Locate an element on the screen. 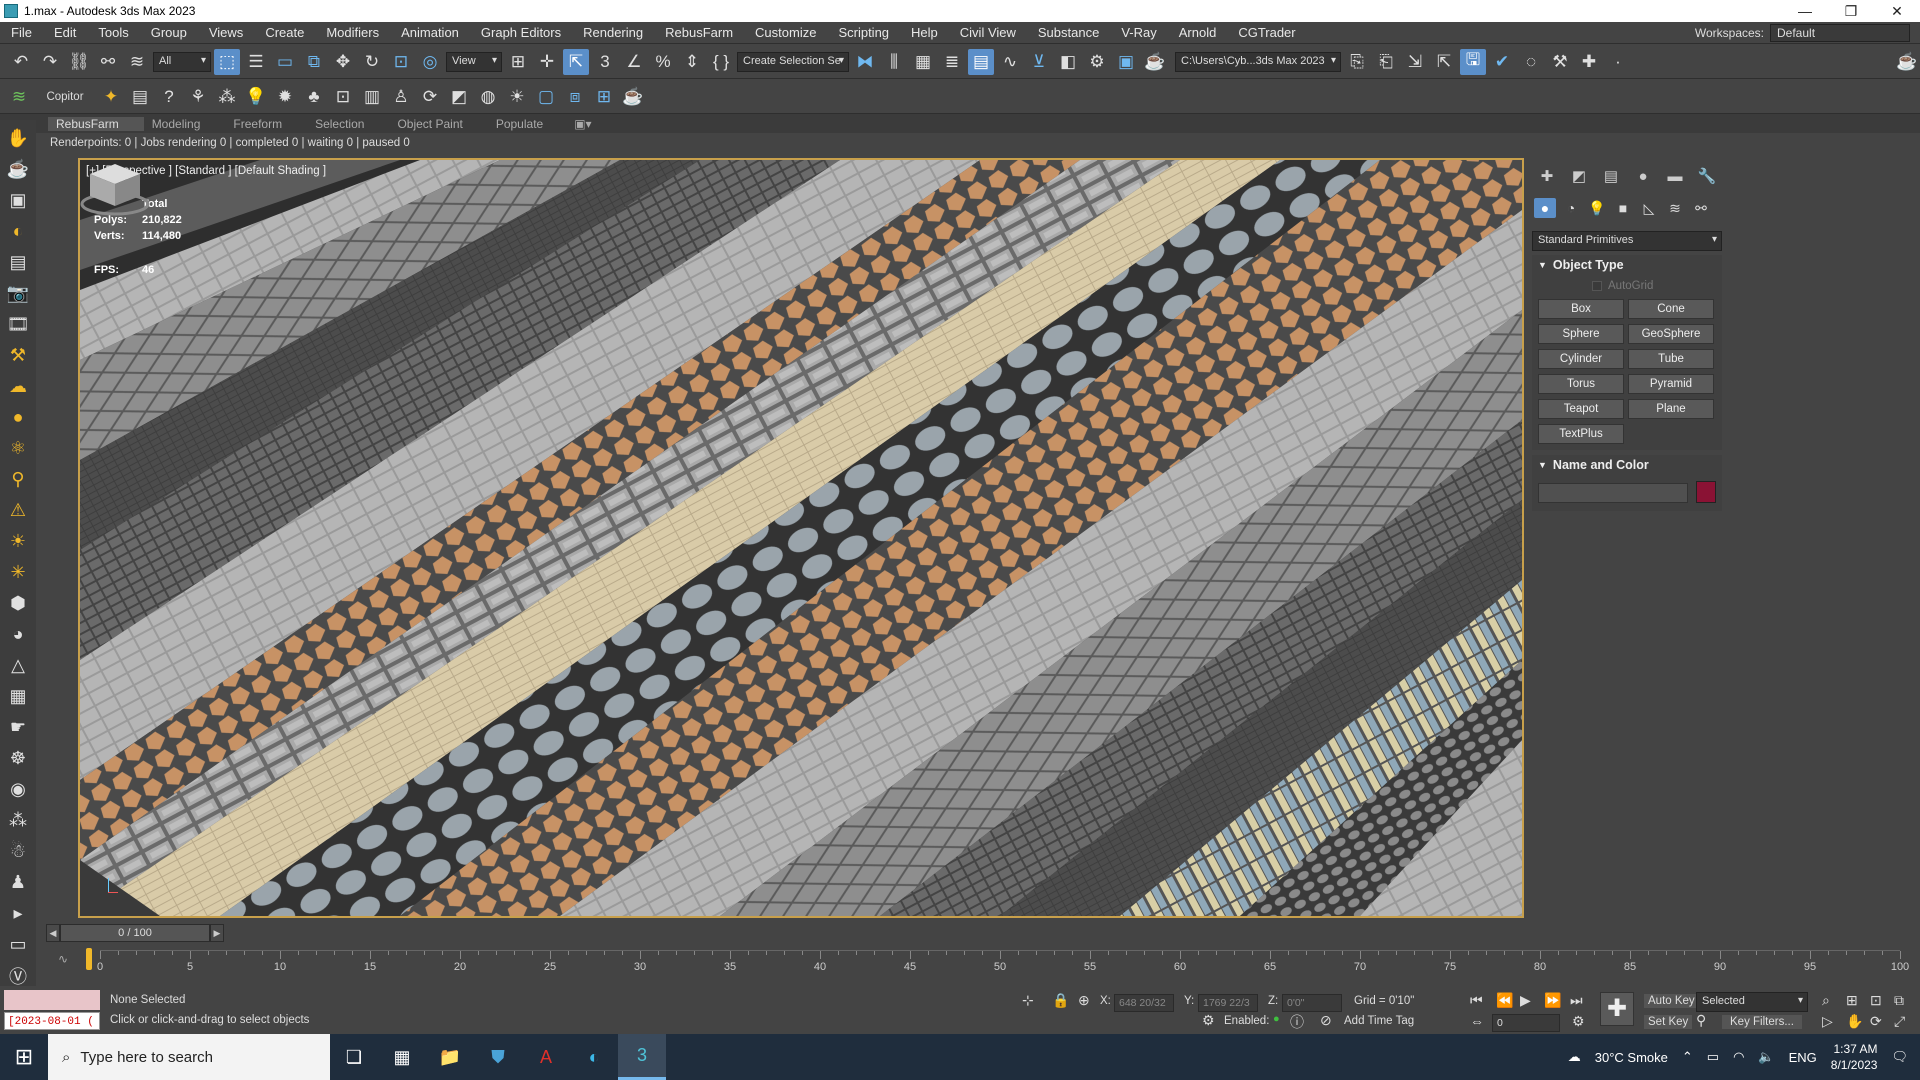 The width and height of the screenshot is (1920, 1080). menu-views: Views is located at coordinates (226, 32).